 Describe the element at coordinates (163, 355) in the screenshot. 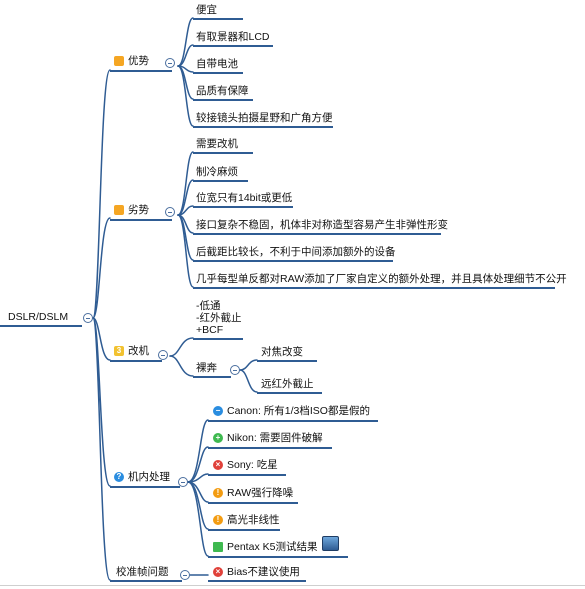

I see `branch-modification-collapse-toggle` at that location.